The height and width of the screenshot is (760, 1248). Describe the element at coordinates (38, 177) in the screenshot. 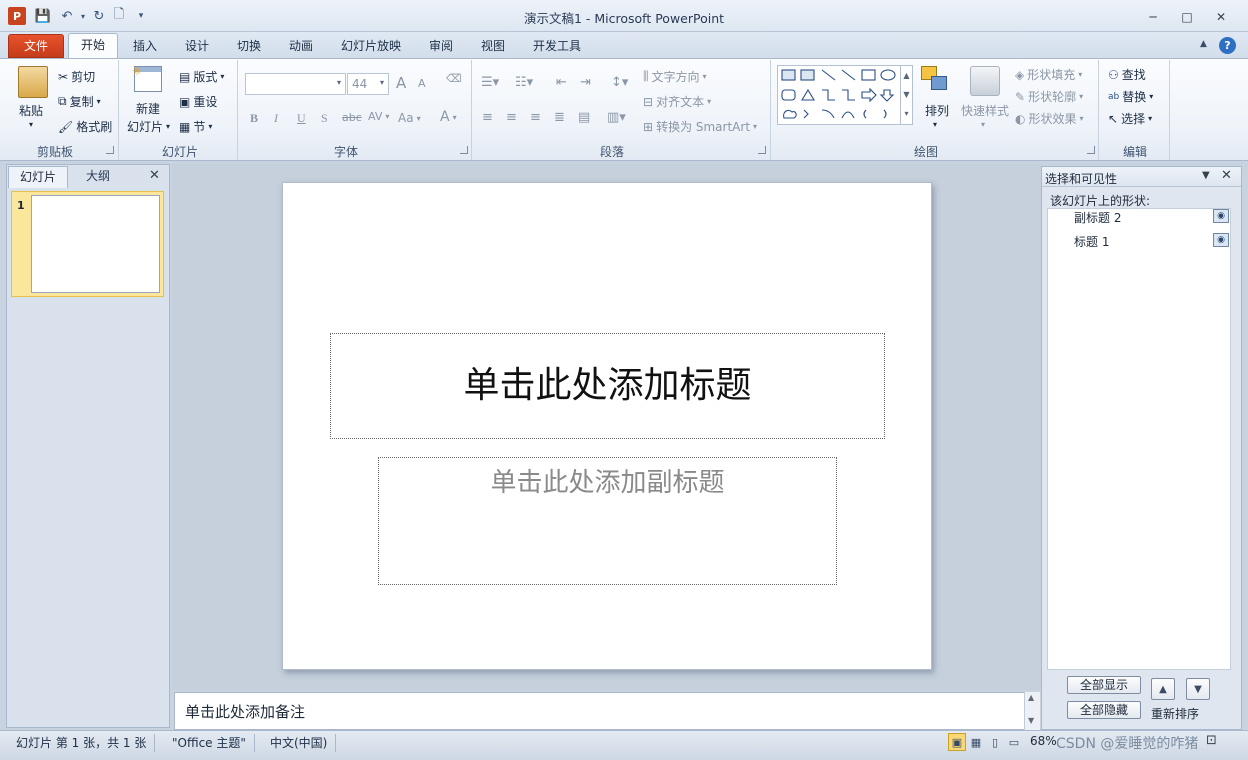

I see `tab-slides: 幻灯片` at that location.